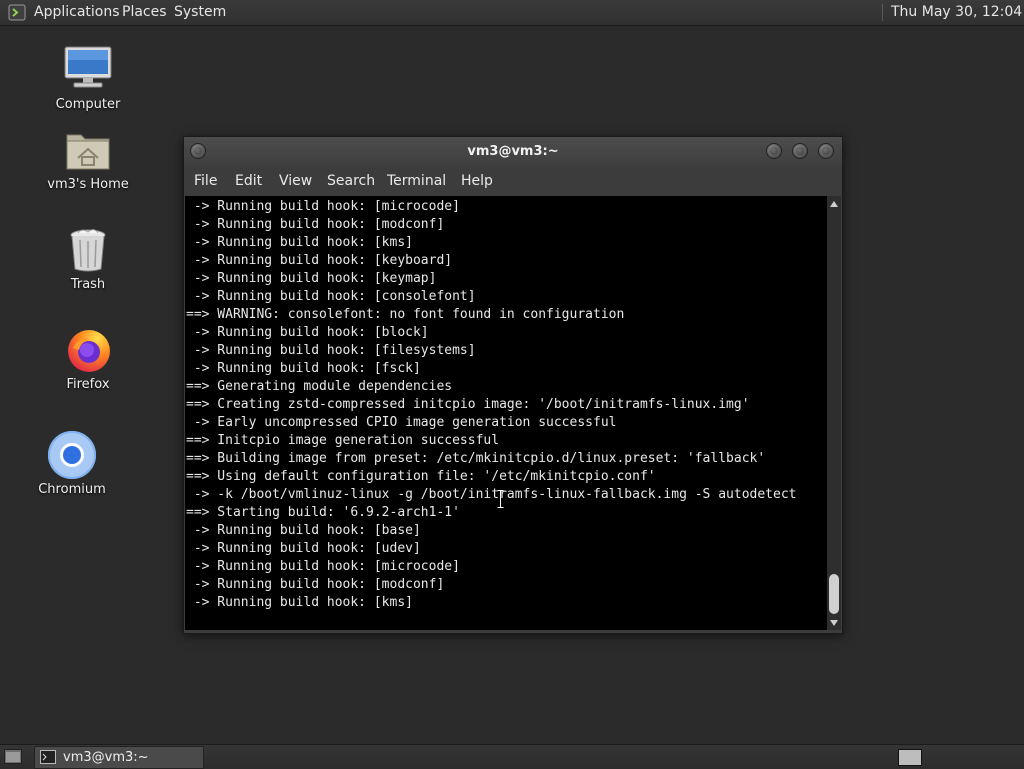 The width and height of the screenshot is (1024, 769). What do you see at coordinates (477, 181) in the screenshot?
I see `menu-help: Help` at bounding box center [477, 181].